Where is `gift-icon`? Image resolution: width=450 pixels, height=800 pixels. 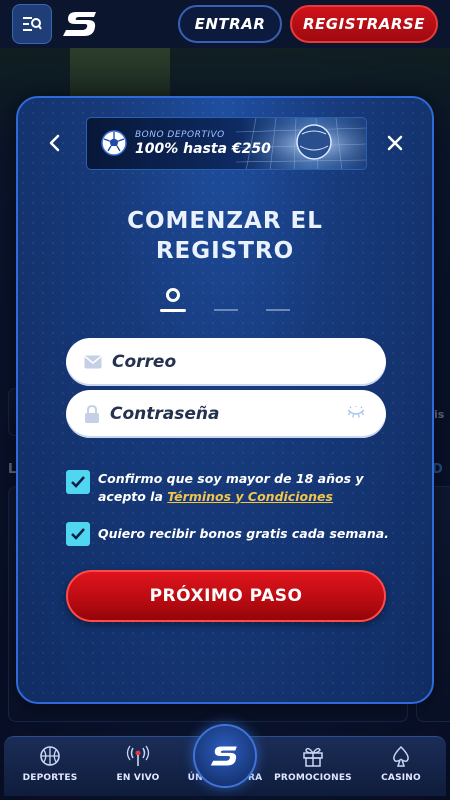
gift-icon is located at coordinates (313, 757).